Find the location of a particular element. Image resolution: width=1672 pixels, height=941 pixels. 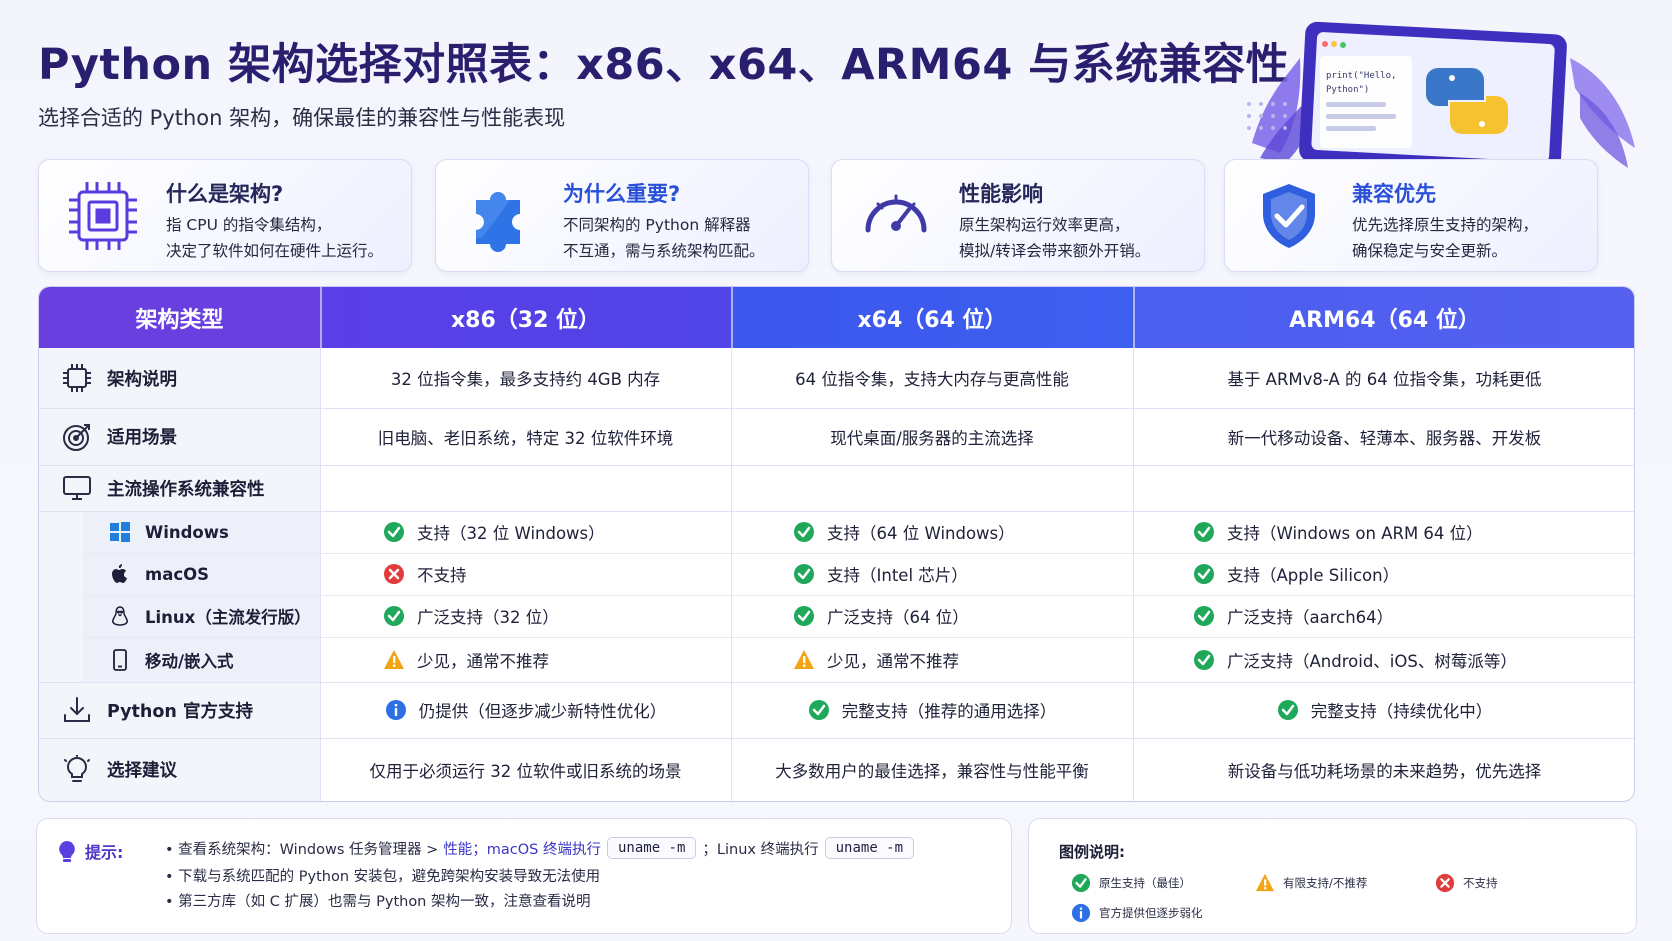

linux-penguin-icon is located at coordinates (120, 616).